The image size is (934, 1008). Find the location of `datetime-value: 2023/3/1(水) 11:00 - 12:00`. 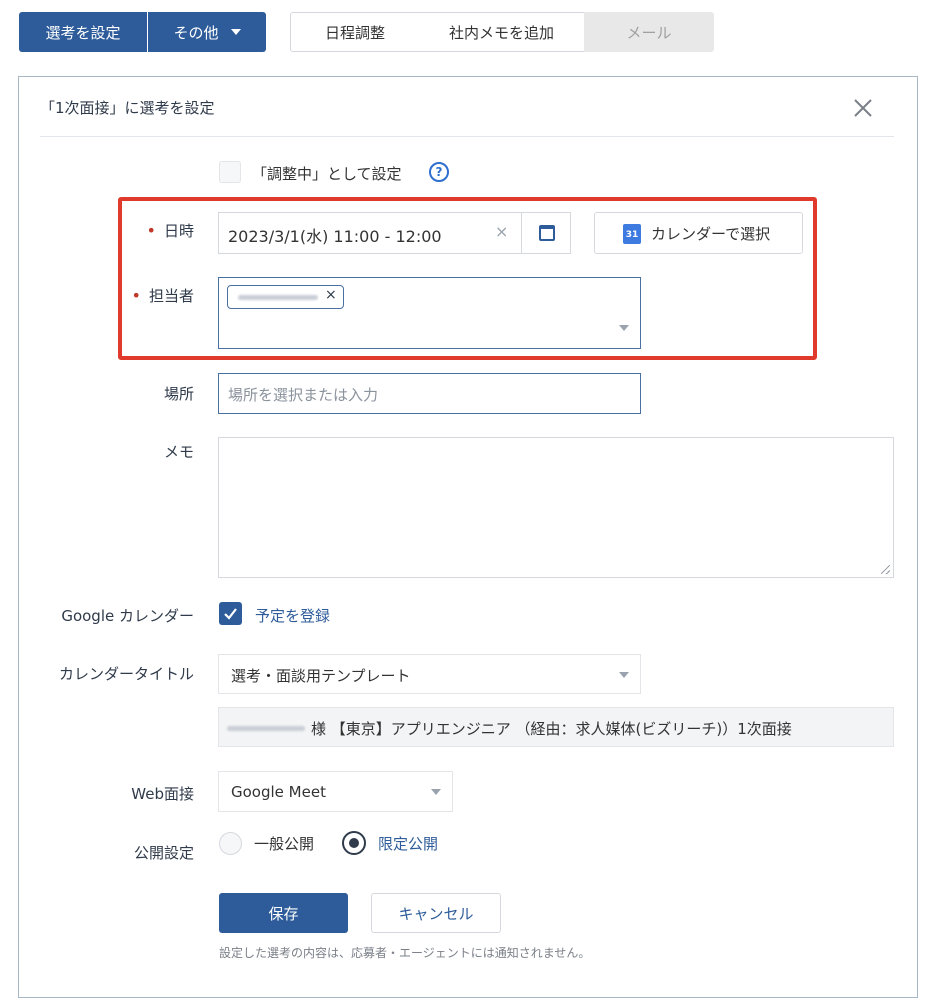

datetime-value: 2023/3/1(水) 11:00 - 12:00 is located at coordinates (335, 236).